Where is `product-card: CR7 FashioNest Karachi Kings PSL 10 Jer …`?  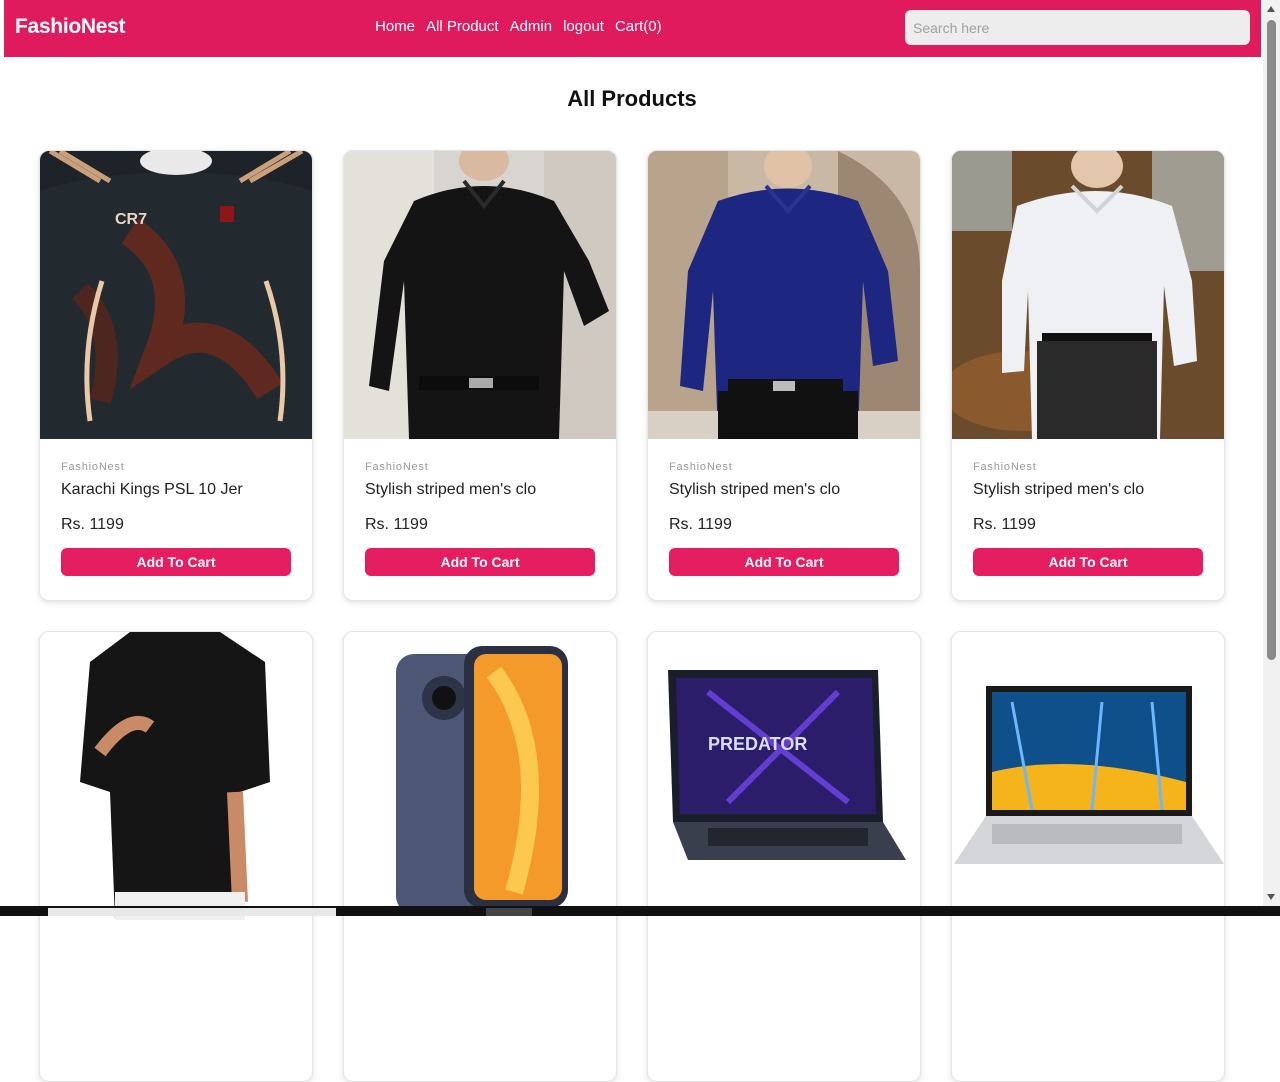 product-card: CR7 FashioNest Karachi Kings PSL 10 Jer … is located at coordinates (176, 375).